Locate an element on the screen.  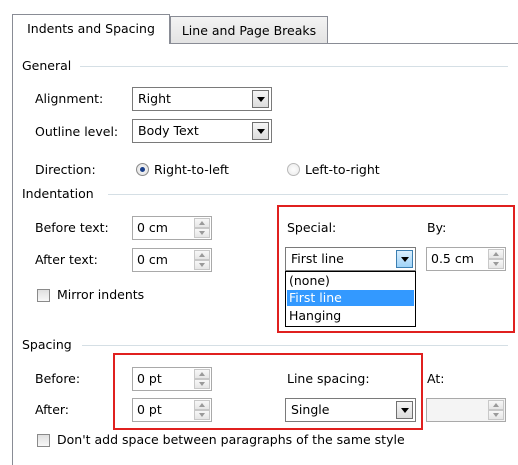
outline-level-value: Body Text is located at coordinates (168, 130).